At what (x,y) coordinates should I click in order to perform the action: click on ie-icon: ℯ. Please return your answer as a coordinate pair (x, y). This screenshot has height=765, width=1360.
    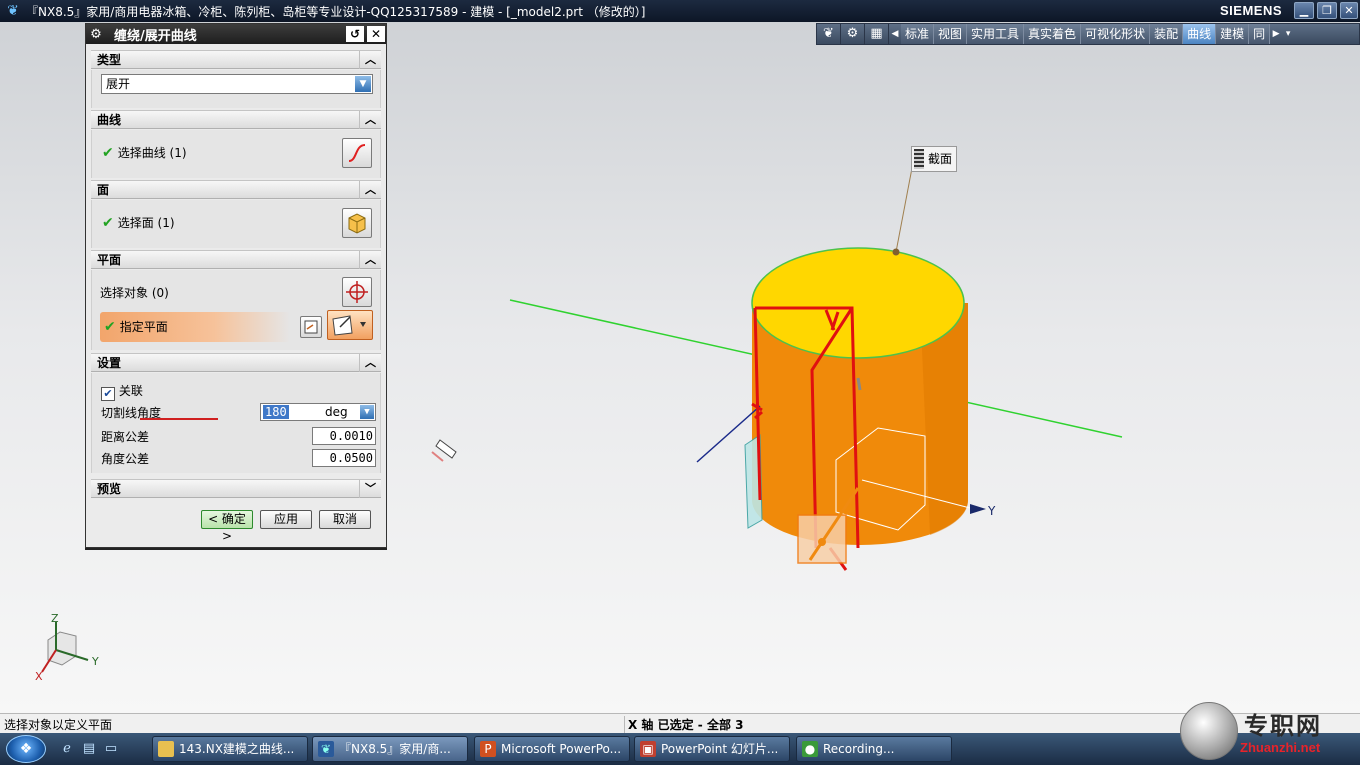
    Looking at the image, I should click on (67, 749).